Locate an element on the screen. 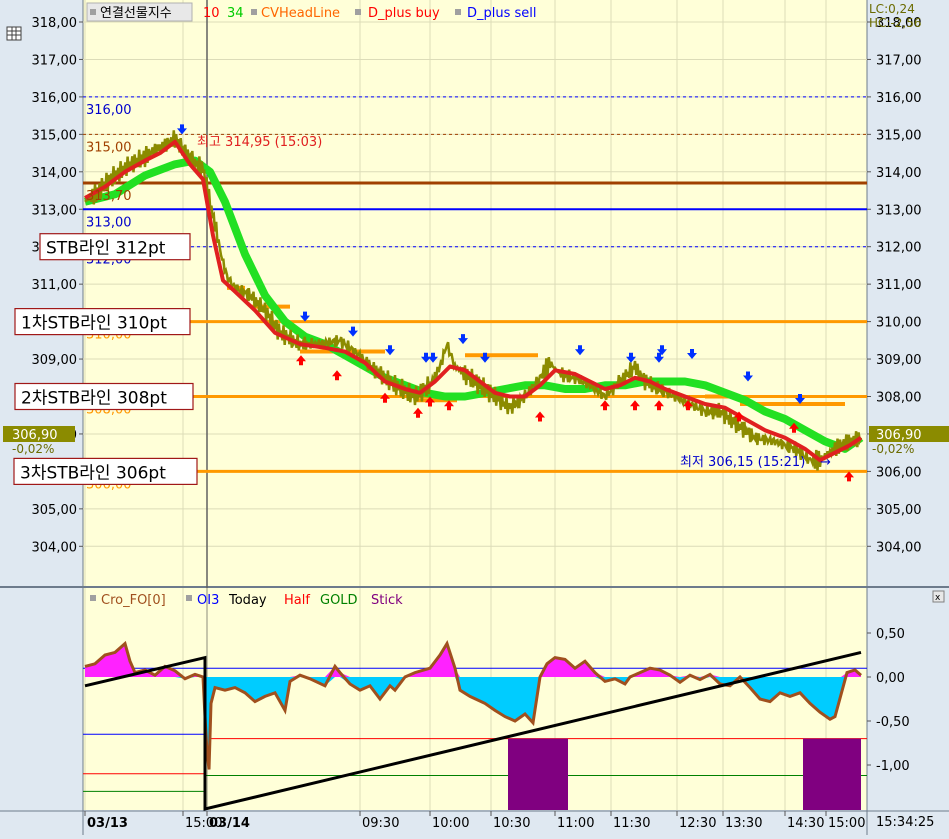 The width and height of the screenshot is (949, 839). legend-gold: GOLD is located at coordinates (339, 600).